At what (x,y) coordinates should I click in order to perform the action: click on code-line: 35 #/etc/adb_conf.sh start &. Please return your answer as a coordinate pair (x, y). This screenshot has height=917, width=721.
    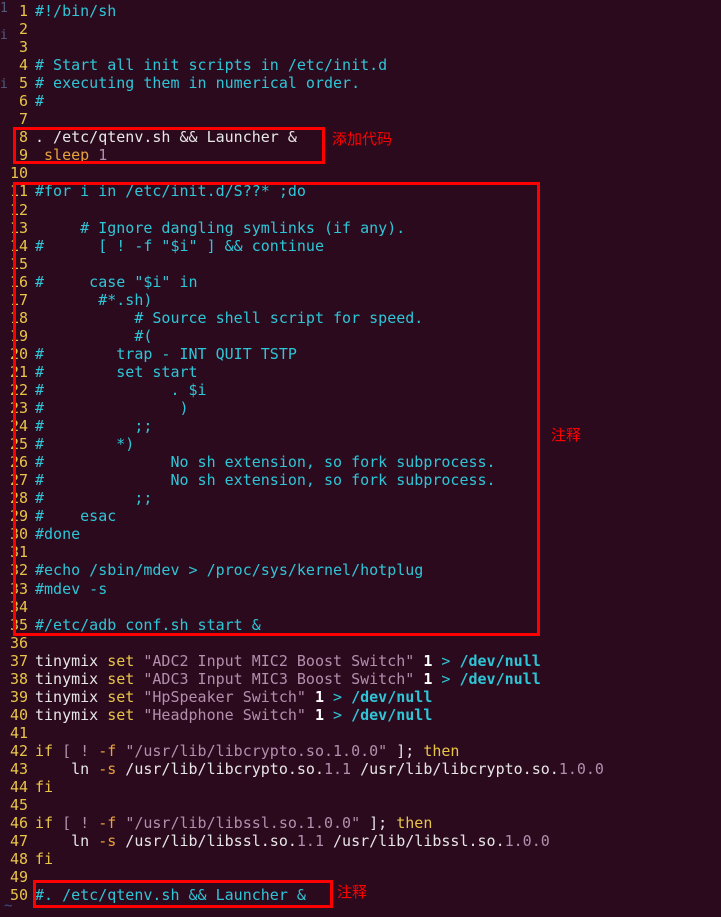
    Looking at the image, I should click on (360, 625).